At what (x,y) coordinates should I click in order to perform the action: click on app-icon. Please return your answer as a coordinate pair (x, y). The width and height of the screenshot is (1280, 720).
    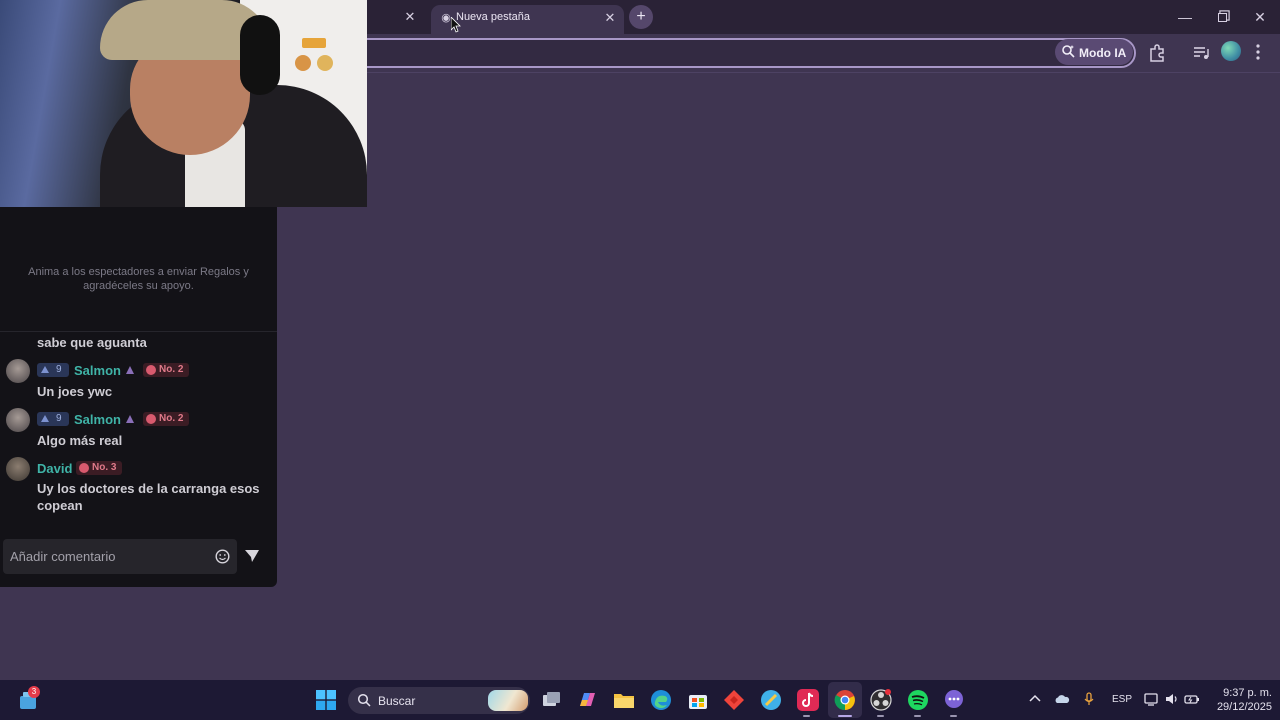
    Looking at the image, I should click on (771, 700).